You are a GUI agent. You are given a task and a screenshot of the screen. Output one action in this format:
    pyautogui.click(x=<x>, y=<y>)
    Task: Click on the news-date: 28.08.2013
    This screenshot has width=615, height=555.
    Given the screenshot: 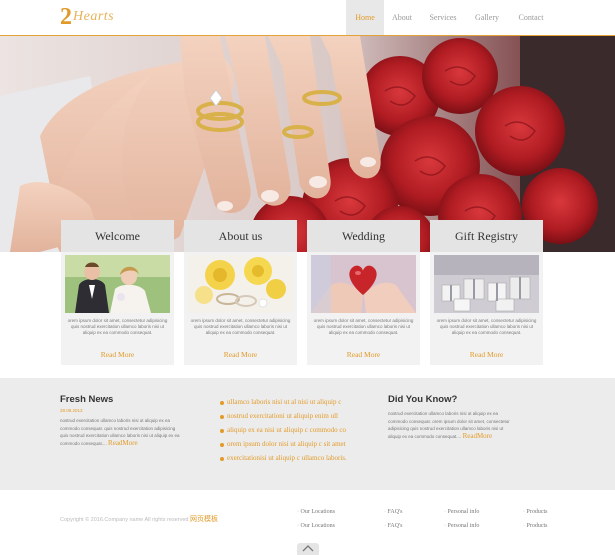 What is the action you would take?
    pyautogui.click(x=71, y=410)
    